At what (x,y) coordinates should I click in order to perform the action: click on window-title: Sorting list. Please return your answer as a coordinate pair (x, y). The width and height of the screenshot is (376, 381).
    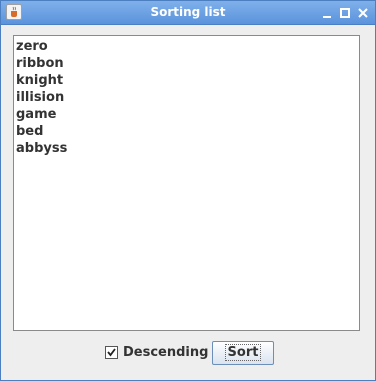
    Looking at the image, I should click on (188, 12).